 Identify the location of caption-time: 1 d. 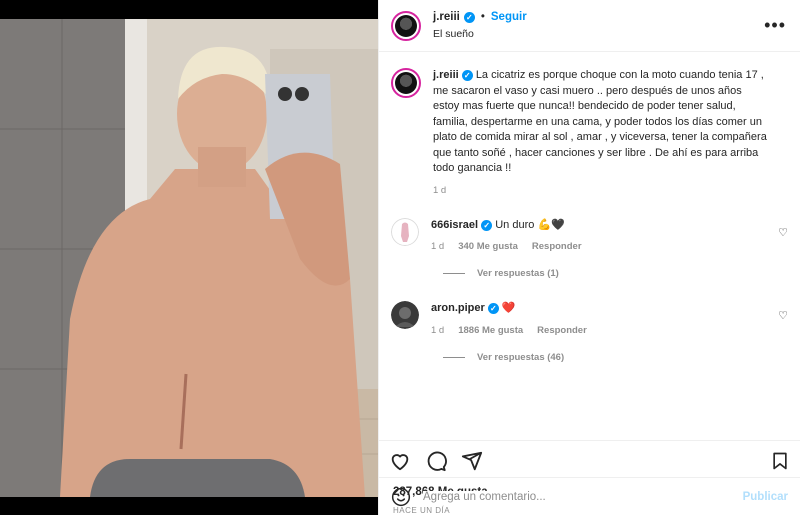
(439, 190).